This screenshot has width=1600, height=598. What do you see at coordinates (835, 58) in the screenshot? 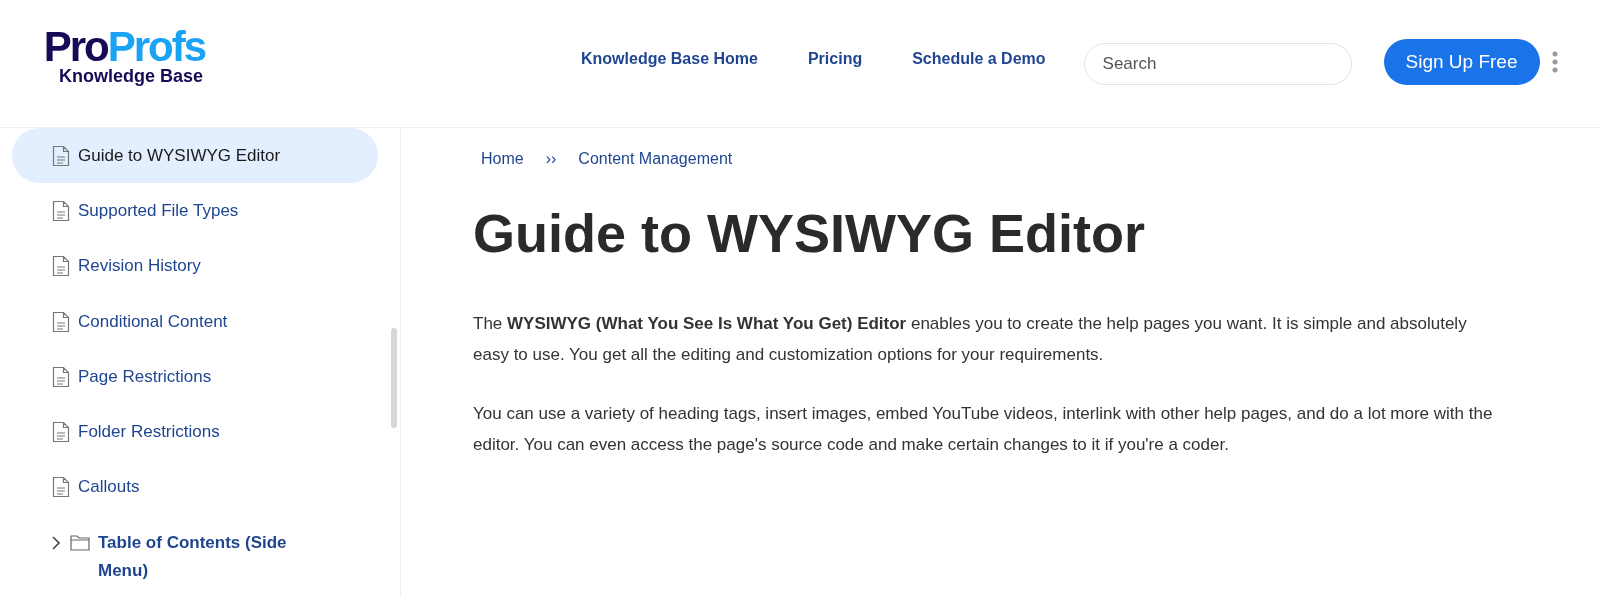
I see `nav-link: Pricing` at bounding box center [835, 58].